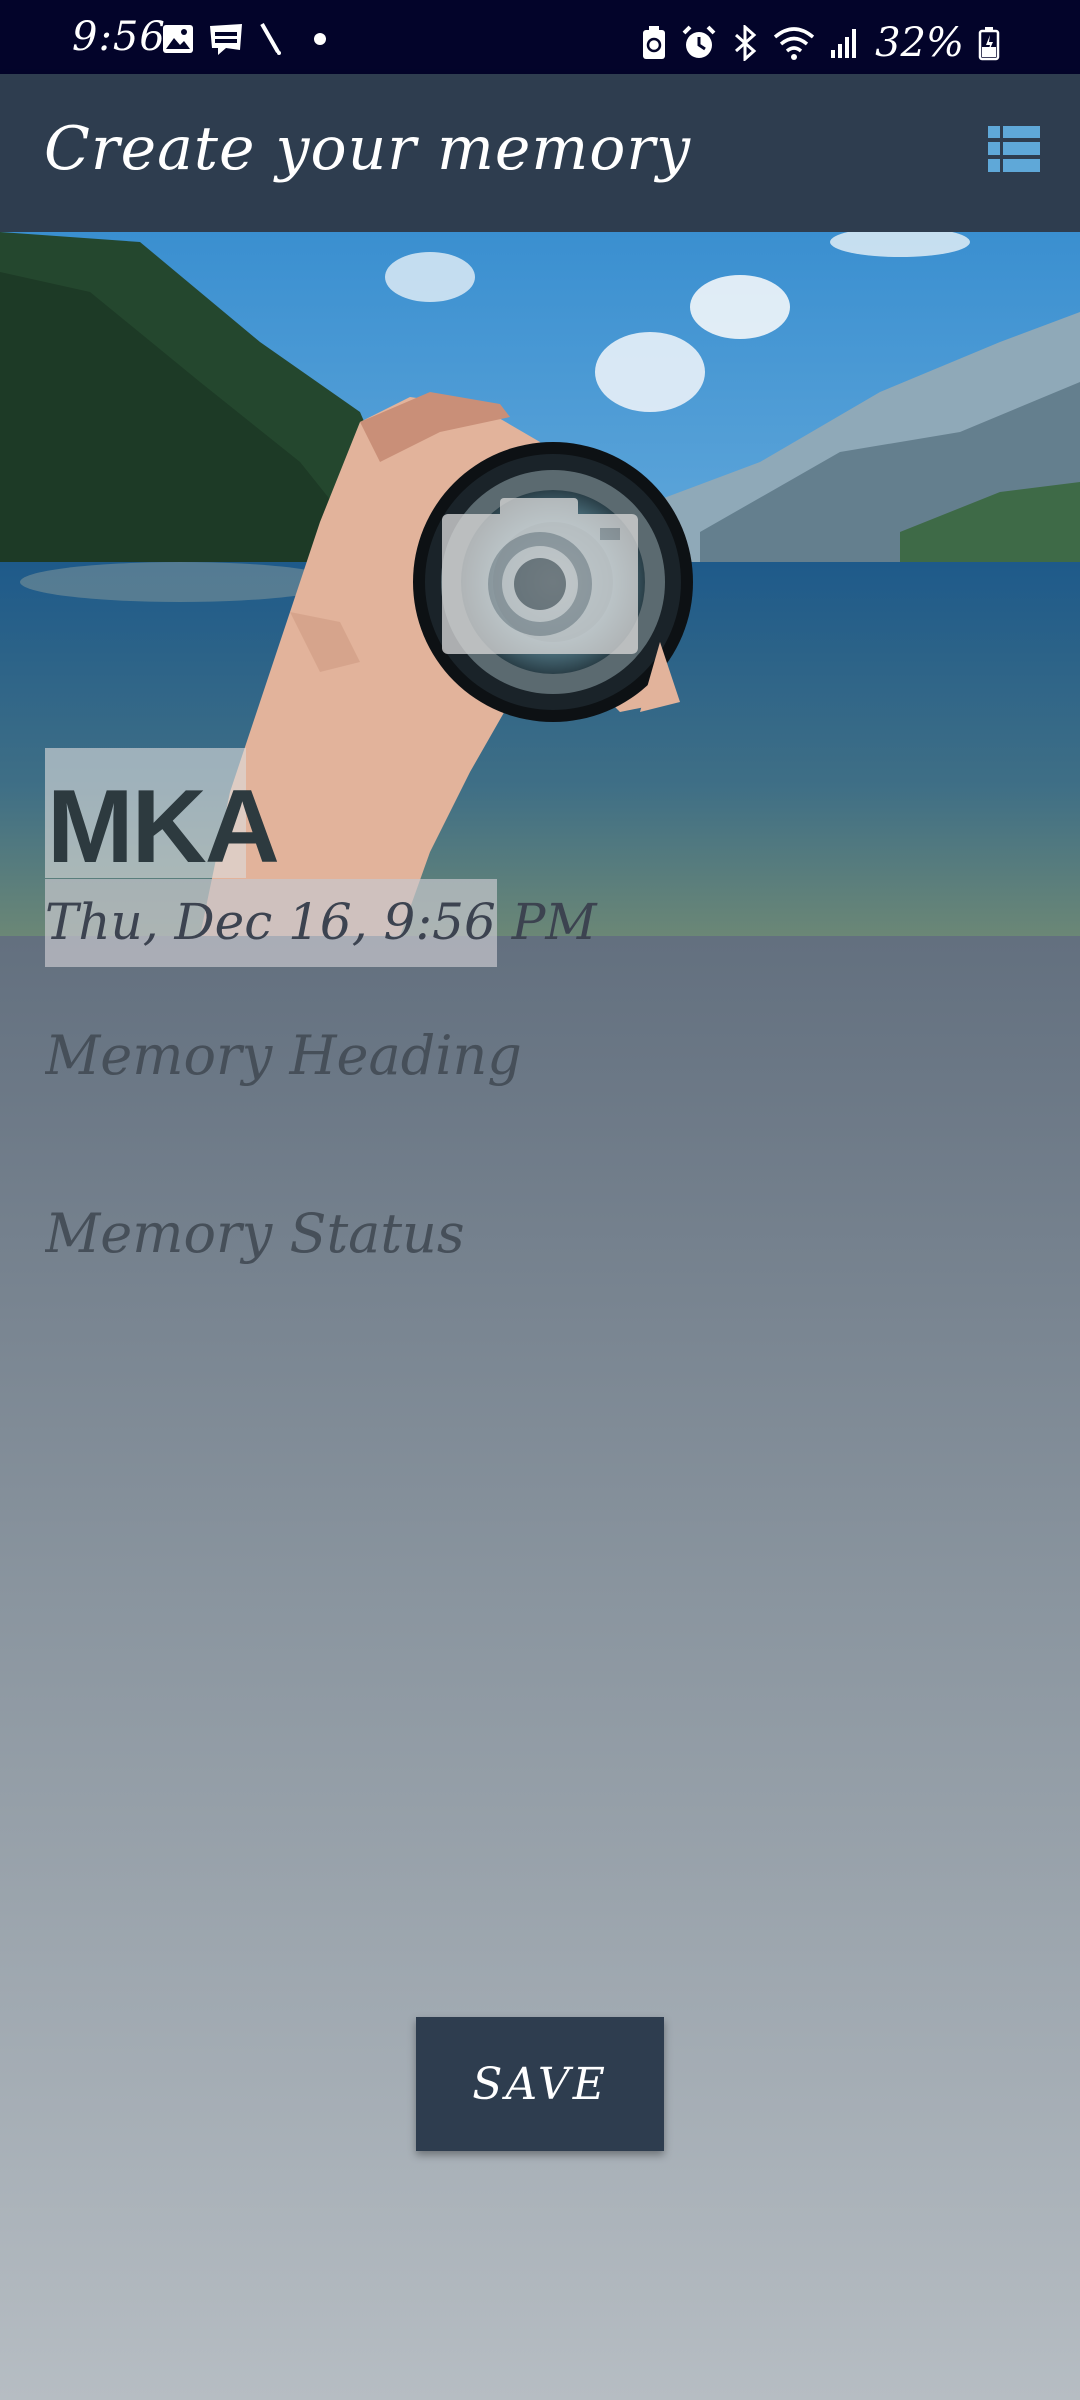 The image size is (1080, 2400). What do you see at coordinates (540, 576) in the screenshot?
I see `camera-icon` at bounding box center [540, 576].